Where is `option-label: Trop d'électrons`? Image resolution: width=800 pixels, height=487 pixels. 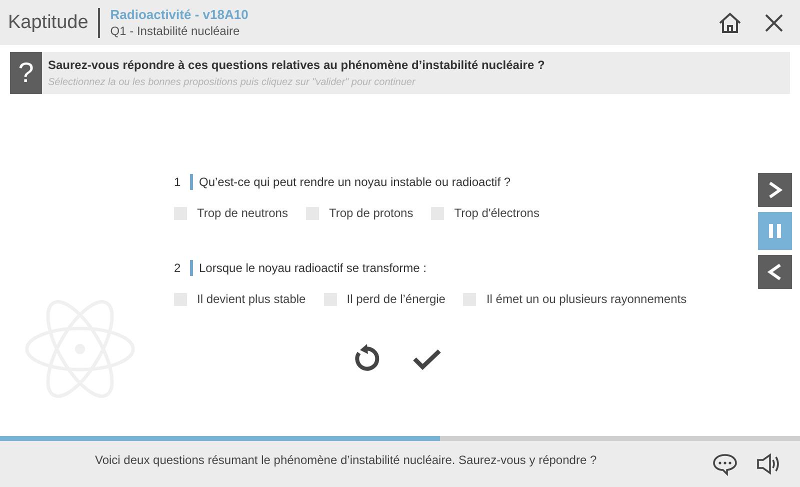
option-label: Trop d'électrons is located at coordinates (497, 213).